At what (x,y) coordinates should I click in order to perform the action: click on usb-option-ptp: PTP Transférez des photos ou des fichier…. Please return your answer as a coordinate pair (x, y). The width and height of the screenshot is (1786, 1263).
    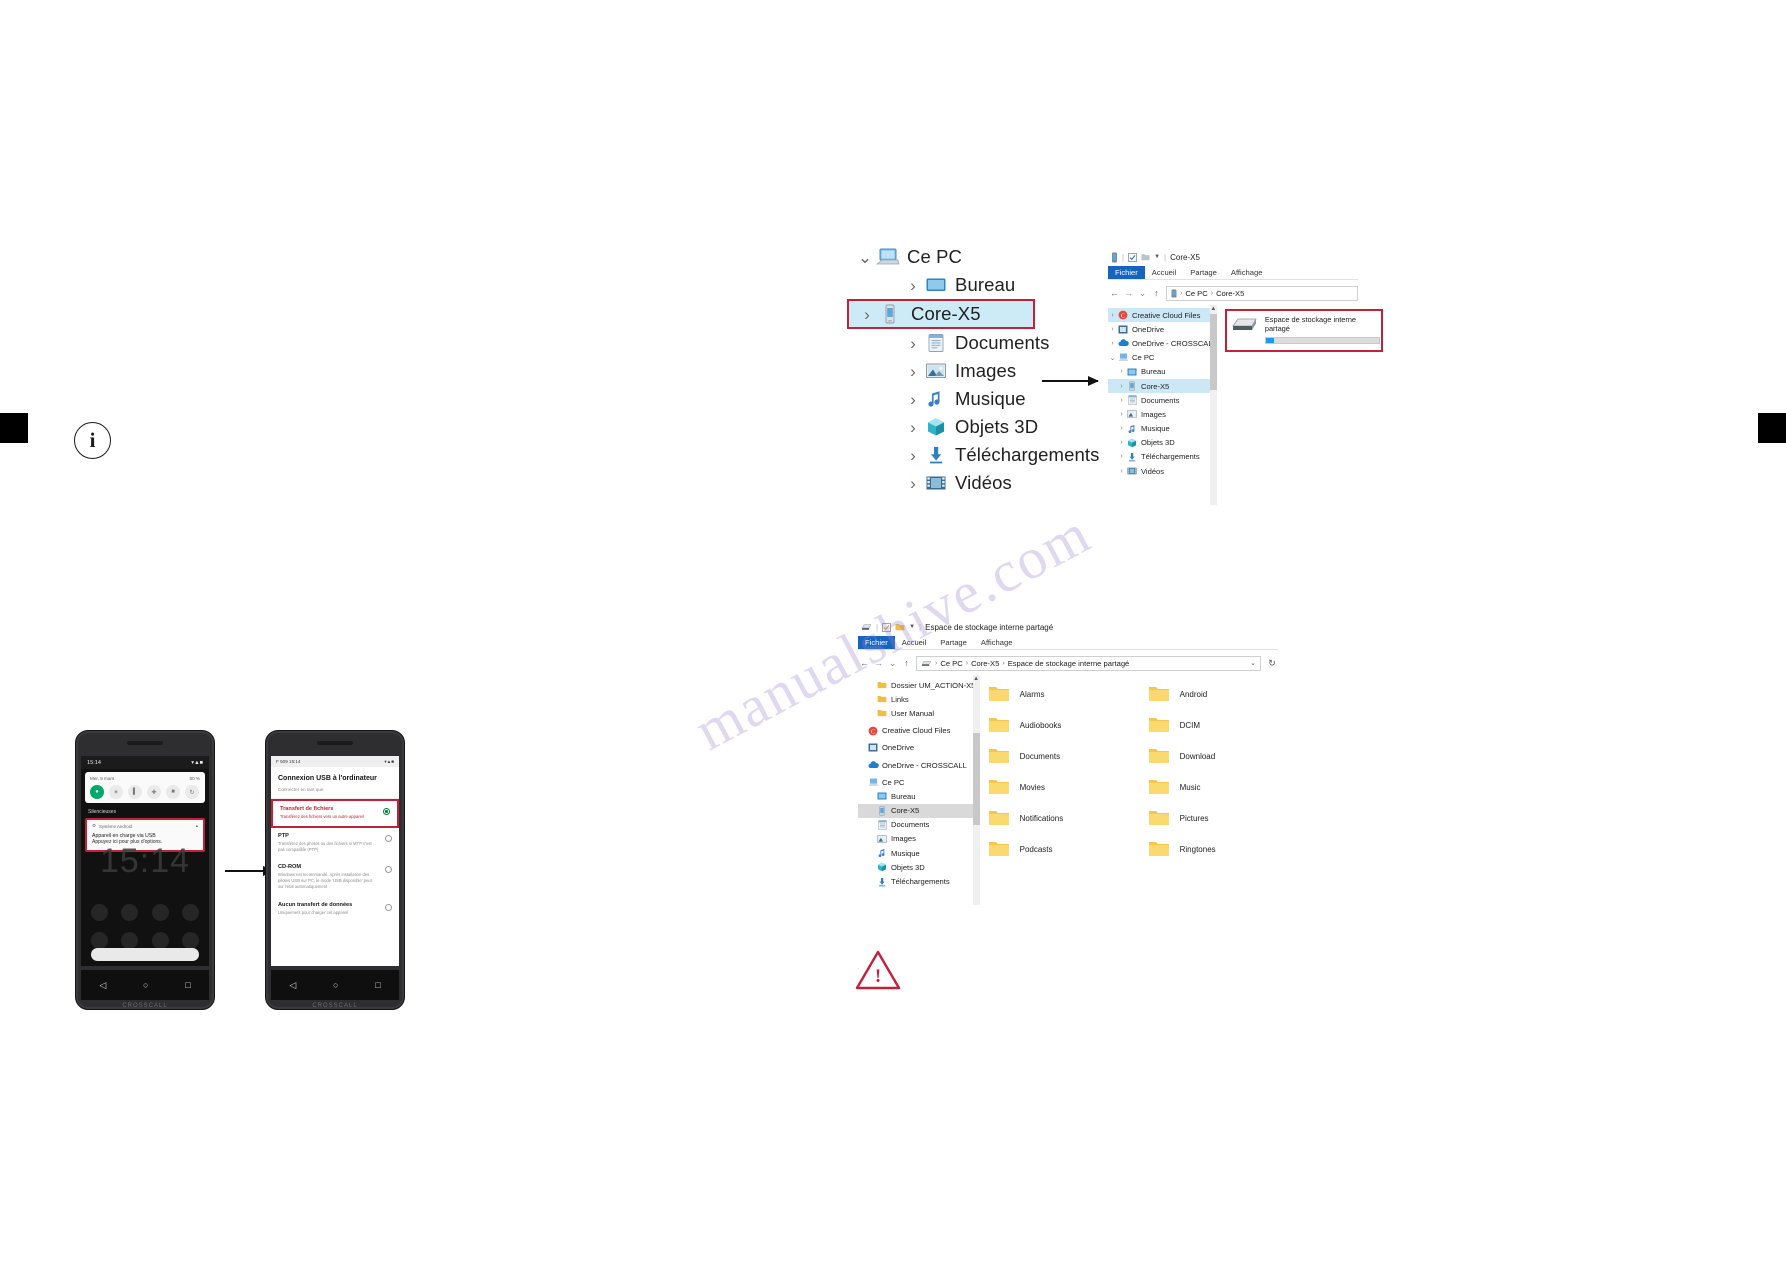
    Looking at the image, I should click on (335, 843).